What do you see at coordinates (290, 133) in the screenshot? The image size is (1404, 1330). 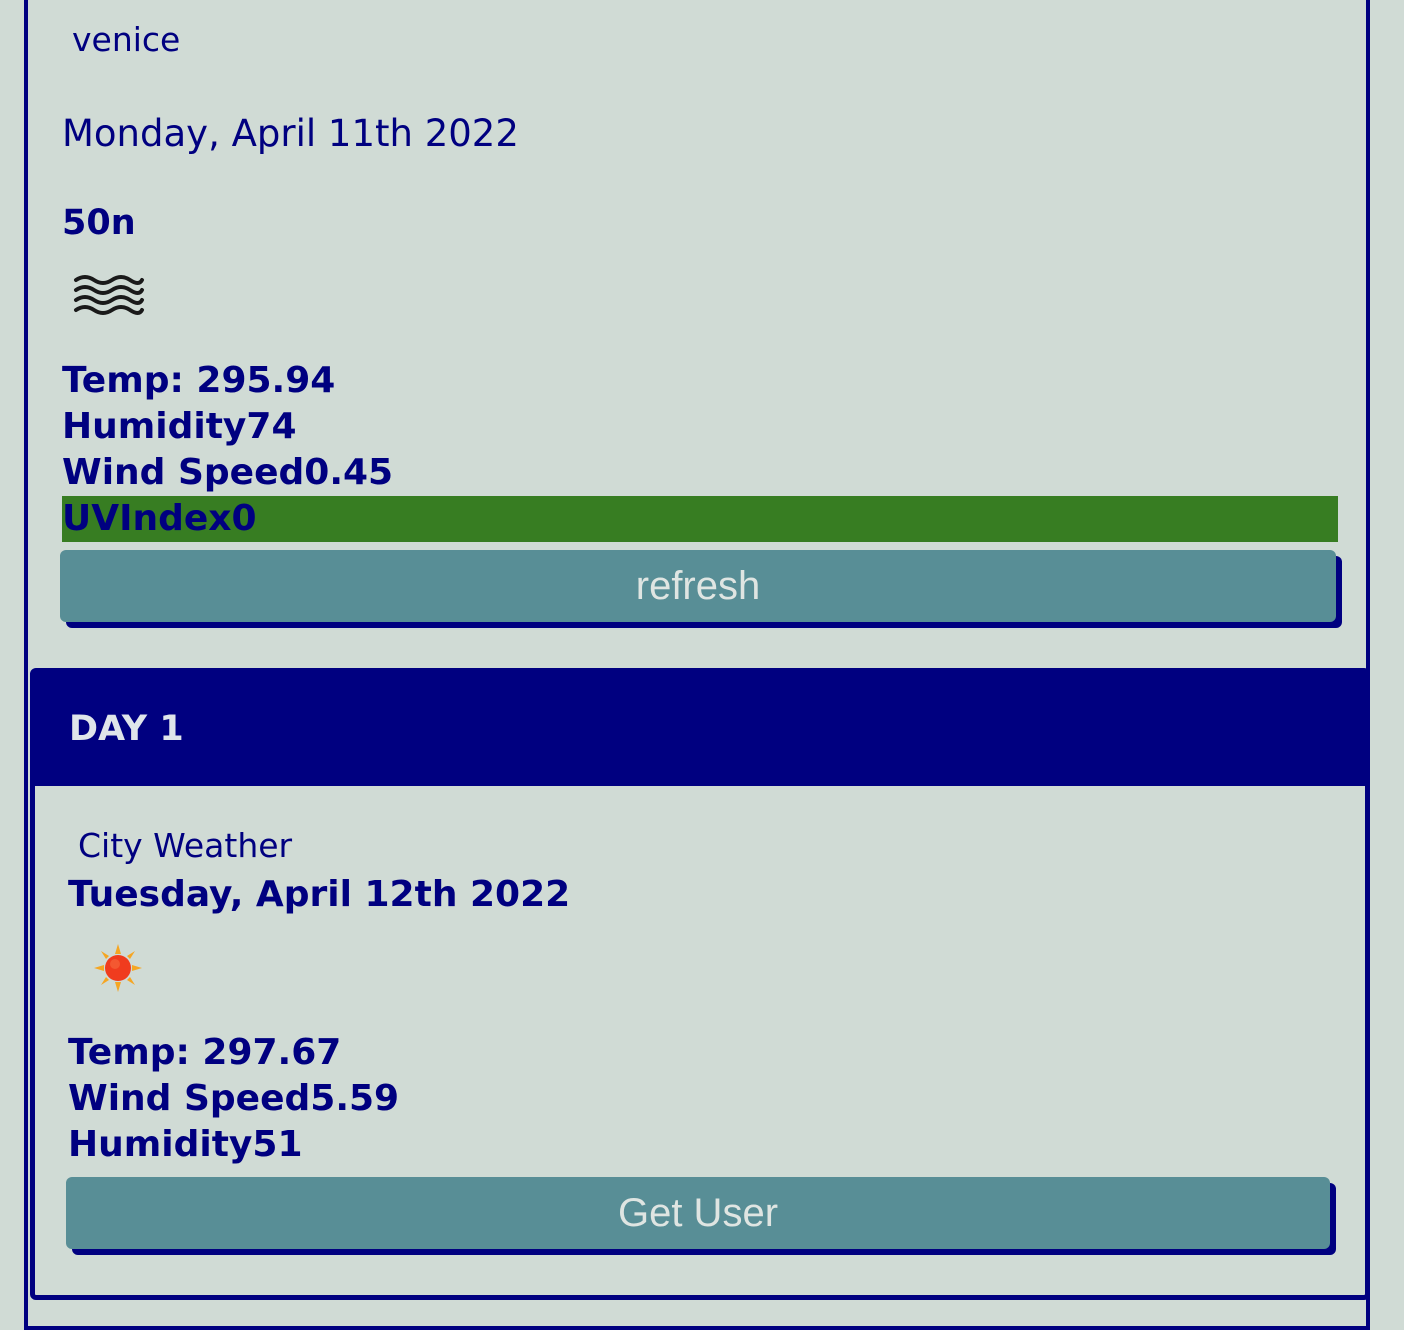 I see `current-date: Monday, April 11th 2022` at bounding box center [290, 133].